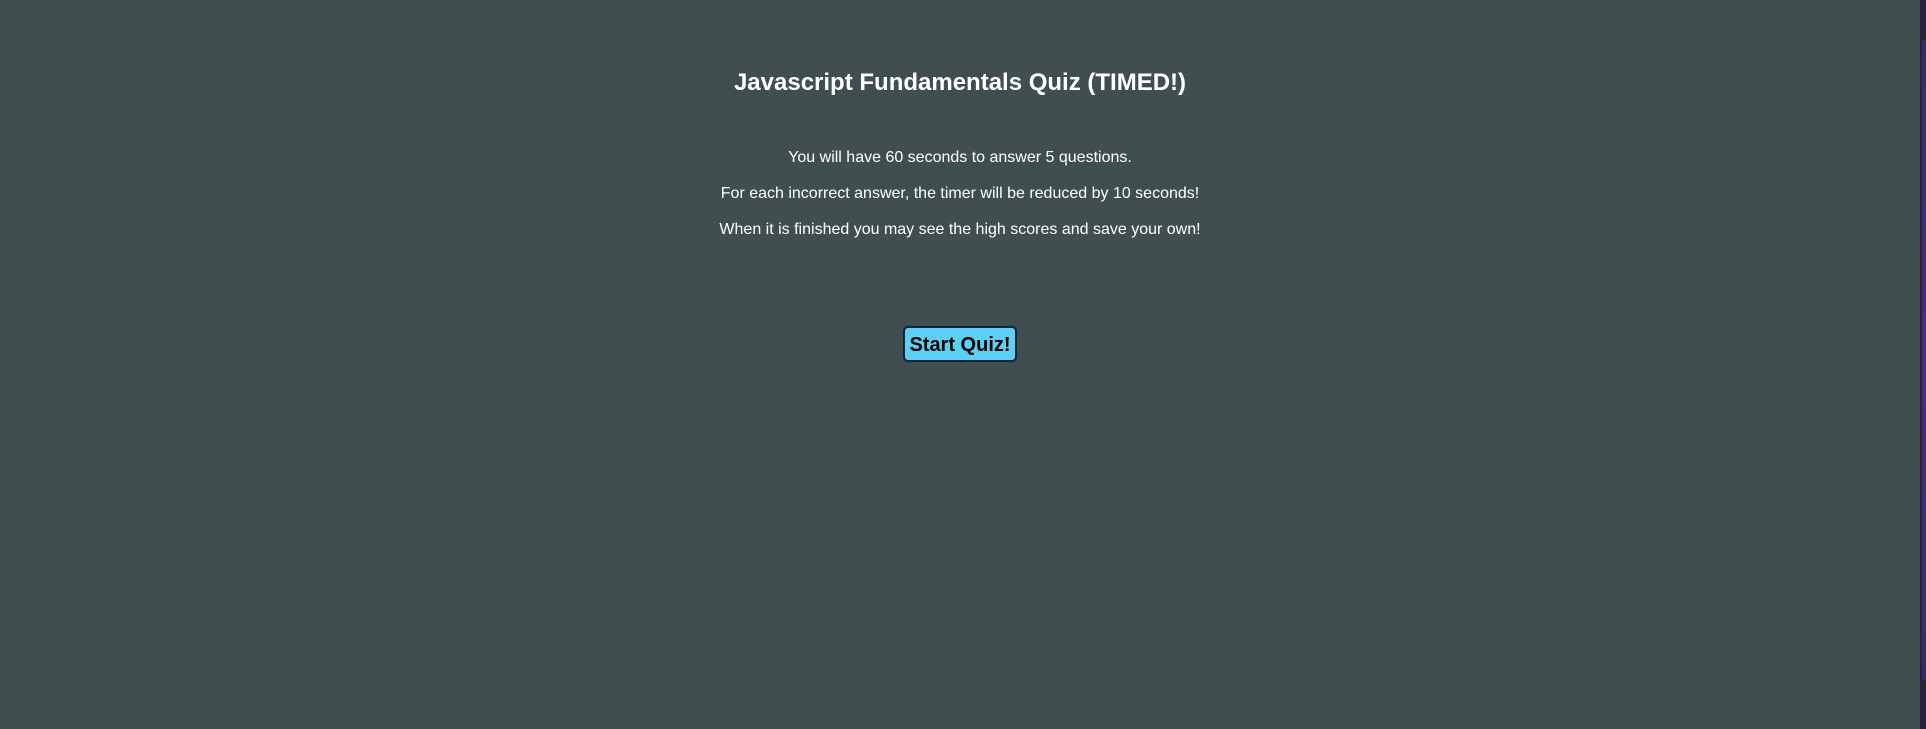 Image resolution: width=1926 pixels, height=729 pixels. What do you see at coordinates (1923, 364) in the screenshot?
I see `window-edge-strip` at bounding box center [1923, 364].